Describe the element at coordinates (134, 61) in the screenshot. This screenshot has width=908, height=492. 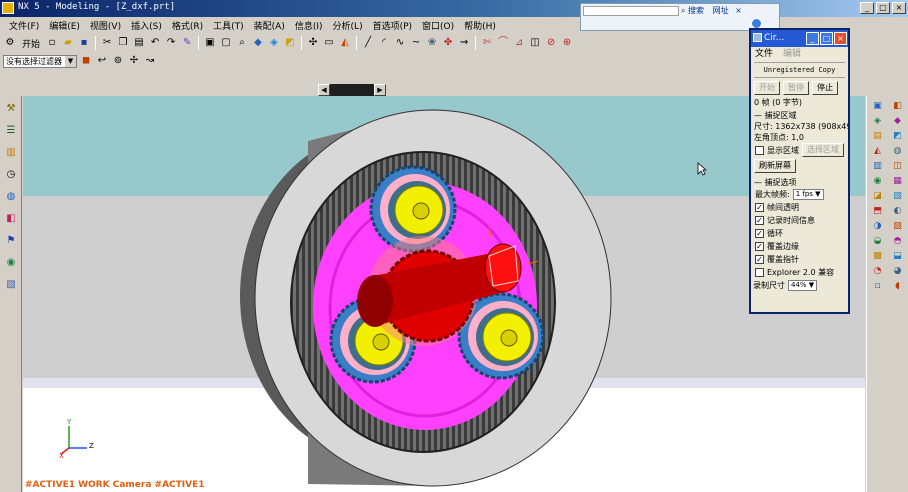
I see `pointer-icon: ✢` at that location.